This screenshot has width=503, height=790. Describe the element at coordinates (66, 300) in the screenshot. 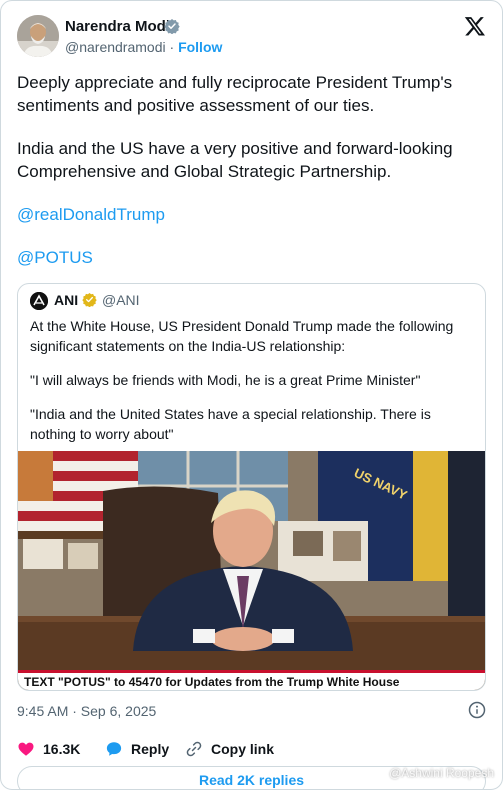

I see `quoted-author-name: ANI` at that location.